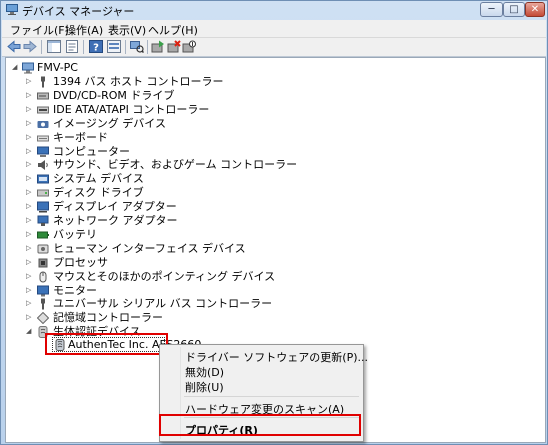  I want to click on uninstall-icon, so click(174, 46).